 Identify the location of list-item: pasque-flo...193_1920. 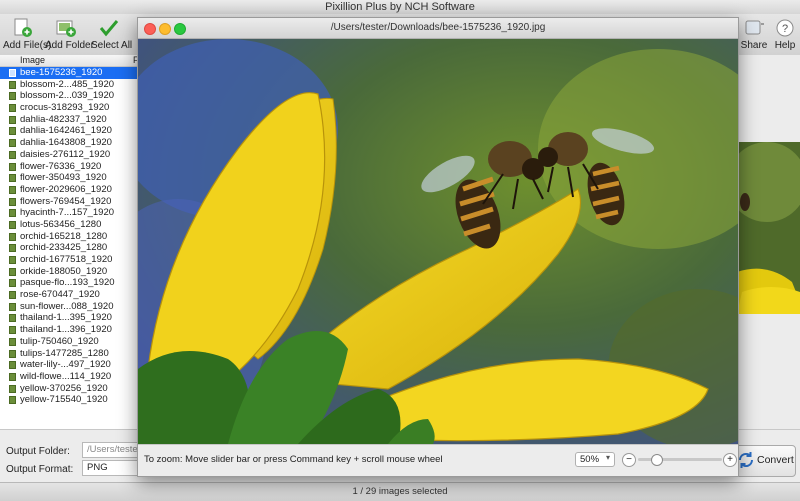
(68, 283).